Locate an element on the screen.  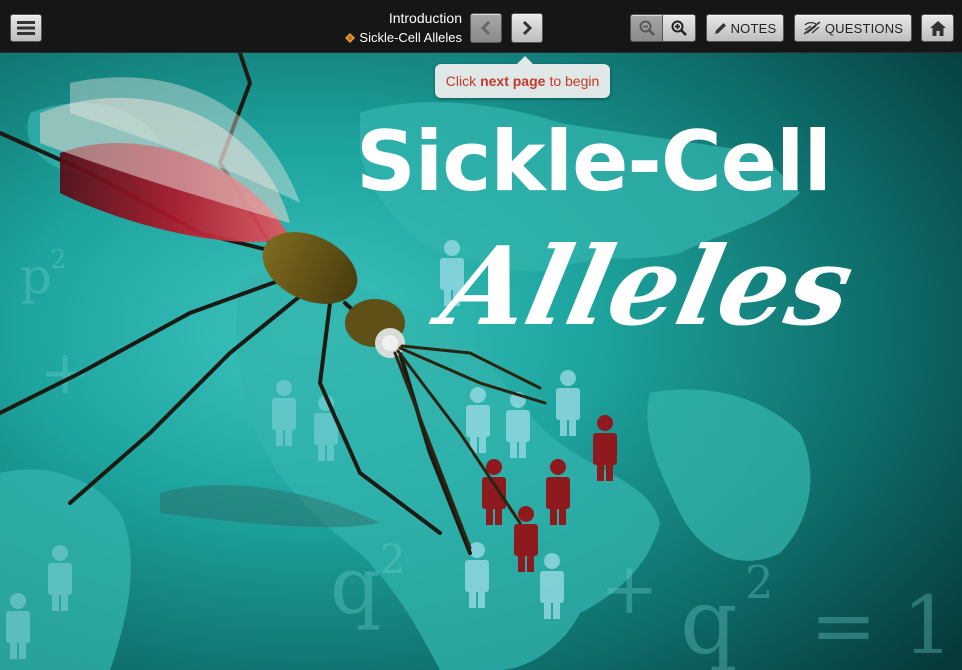
notes-button: NOTES is located at coordinates (745, 28).